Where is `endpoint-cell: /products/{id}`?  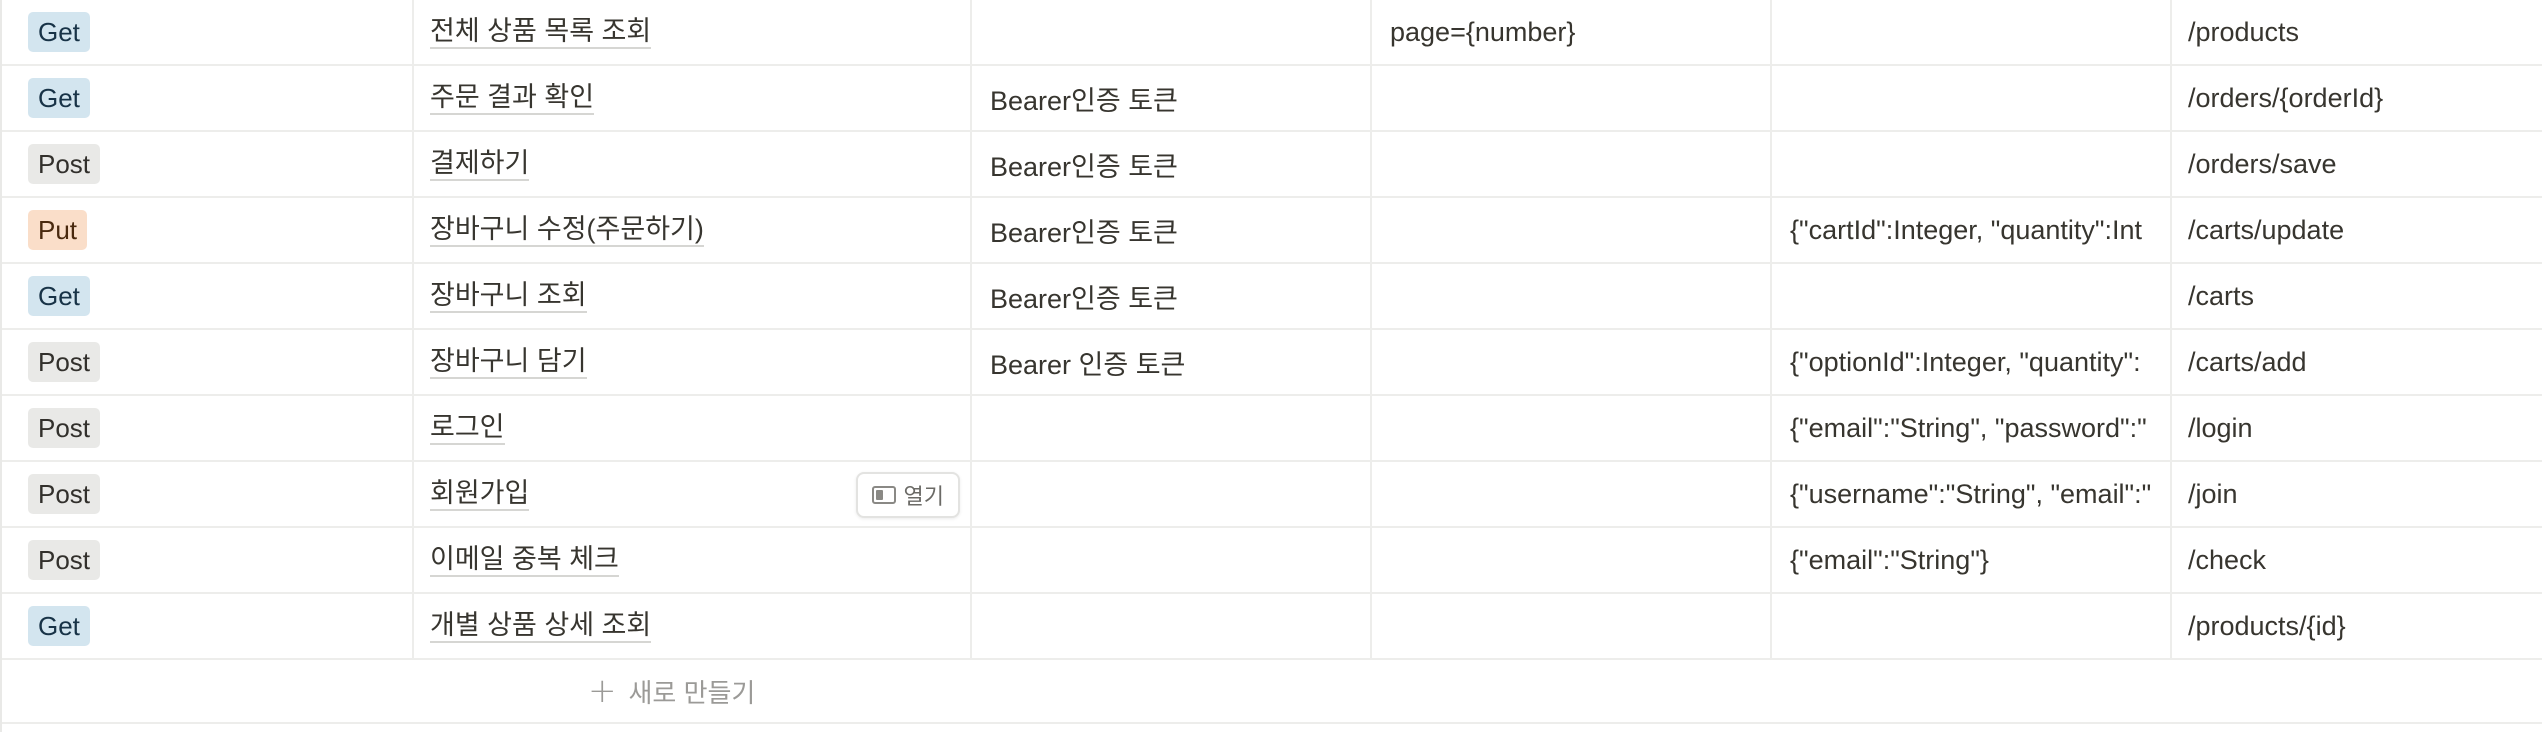 endpoint-cell: /products/{id} is located at coordinates (2357, 626).